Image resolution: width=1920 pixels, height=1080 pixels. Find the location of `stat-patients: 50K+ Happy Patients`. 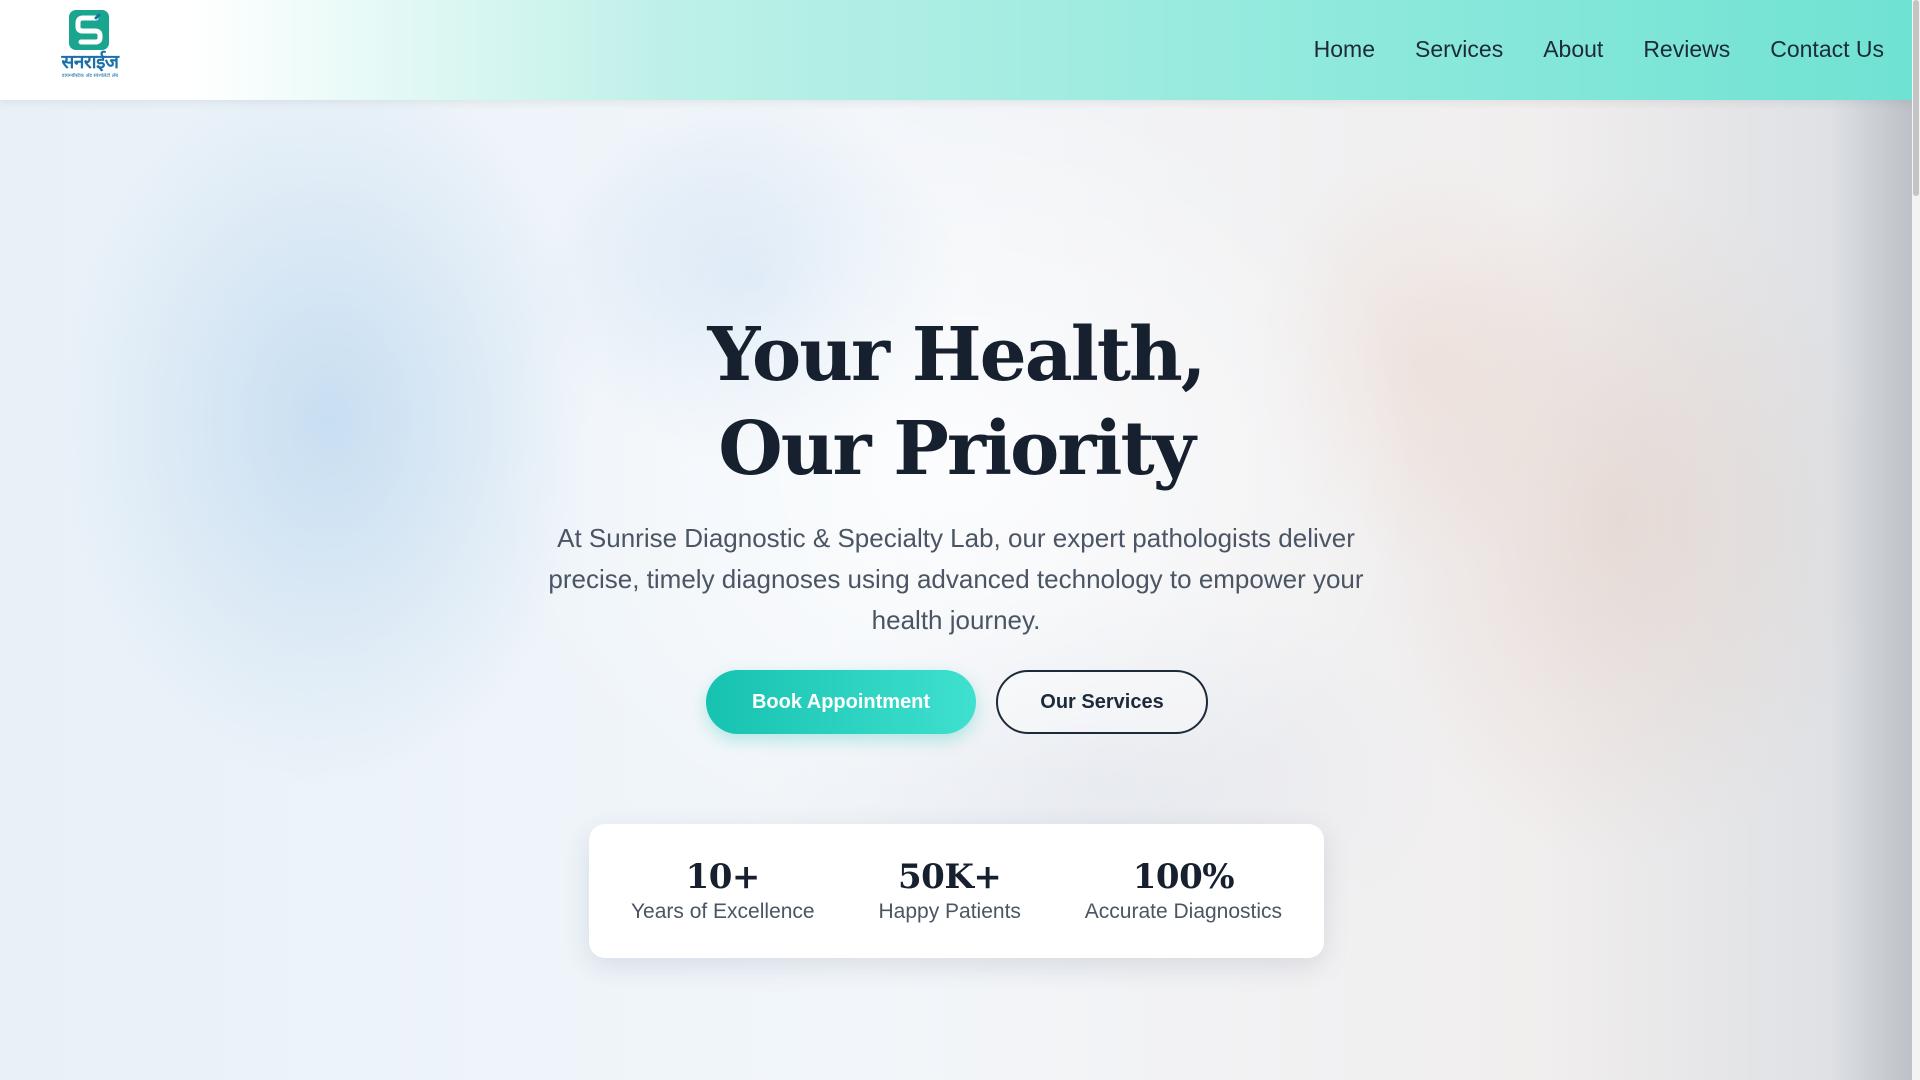

stat-patients: 50K+ Happy Patients is located at coordinates (949, 891).